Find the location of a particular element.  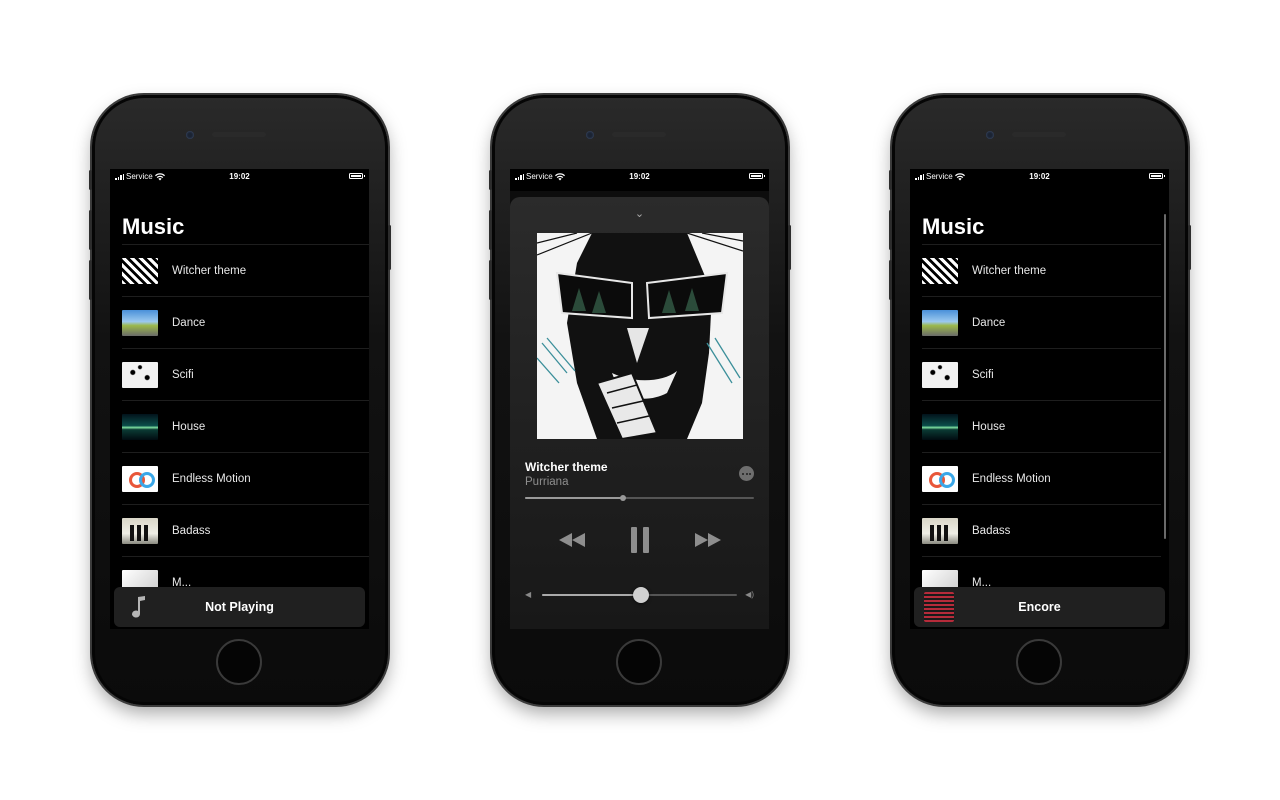

rewind-icon is located at coordinates (572, 540).